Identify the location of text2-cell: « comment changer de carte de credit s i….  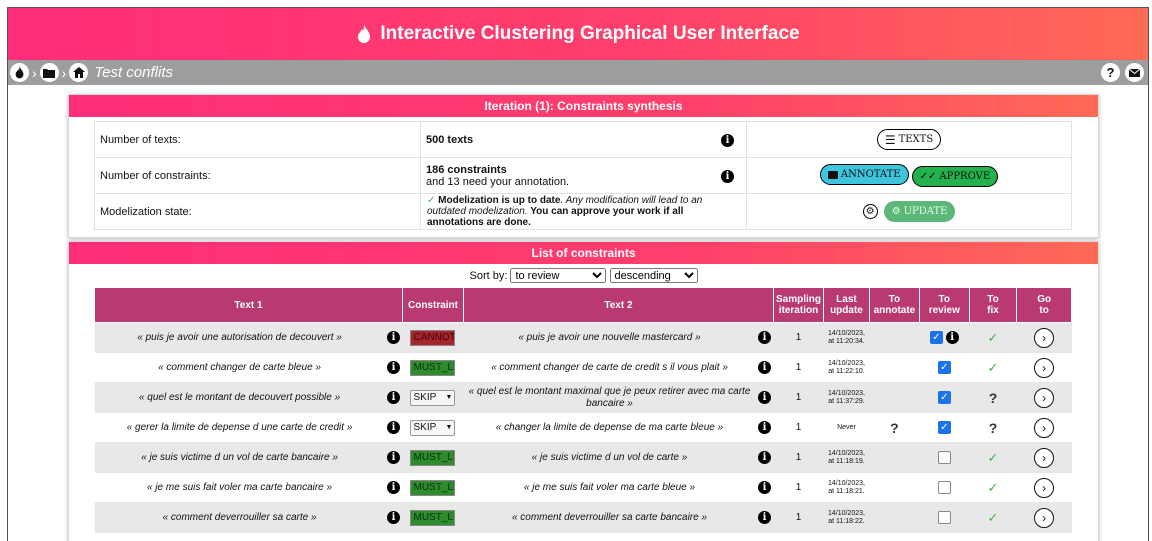
(609, 367).